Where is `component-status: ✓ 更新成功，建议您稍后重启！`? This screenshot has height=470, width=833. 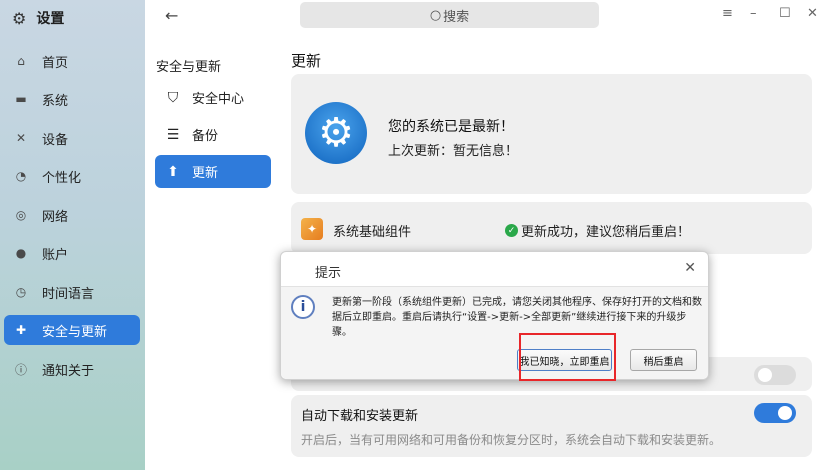
component-status: ✓ 更新成功，建议您稍后重启！ is located at coordinates (597, 230).